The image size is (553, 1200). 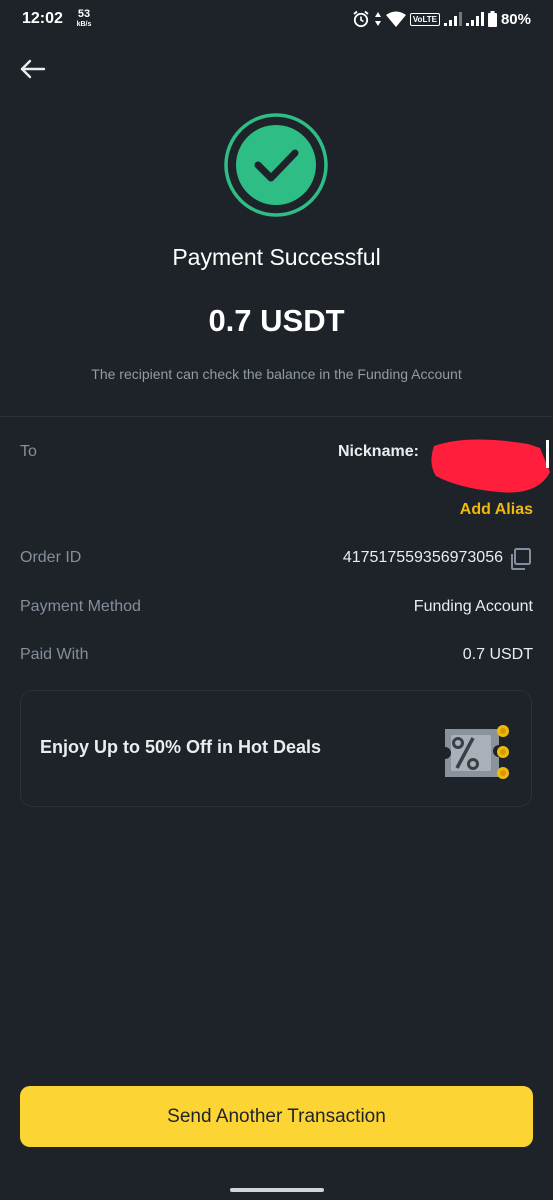 I want to click on checkmark-circle-icon, so click(x=276, y=165).